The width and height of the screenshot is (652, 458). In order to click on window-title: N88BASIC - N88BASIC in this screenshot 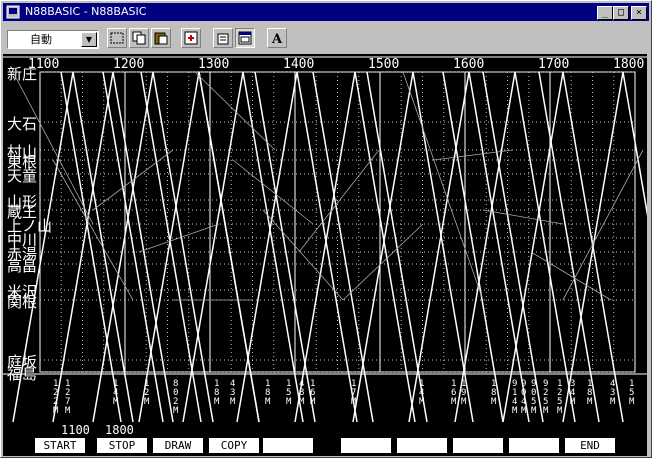, I will do `click(86, 11)`.